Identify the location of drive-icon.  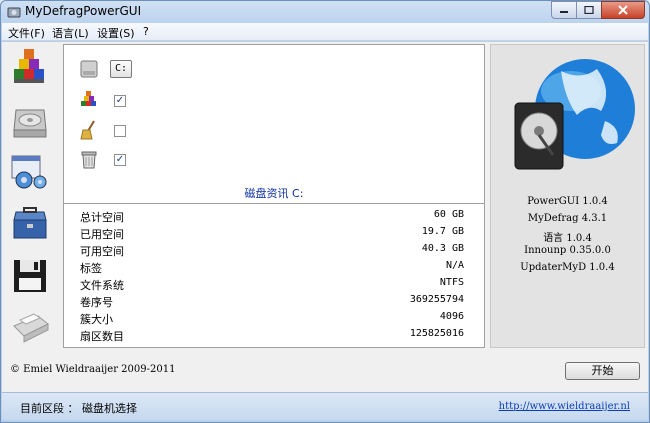
(89, 69).